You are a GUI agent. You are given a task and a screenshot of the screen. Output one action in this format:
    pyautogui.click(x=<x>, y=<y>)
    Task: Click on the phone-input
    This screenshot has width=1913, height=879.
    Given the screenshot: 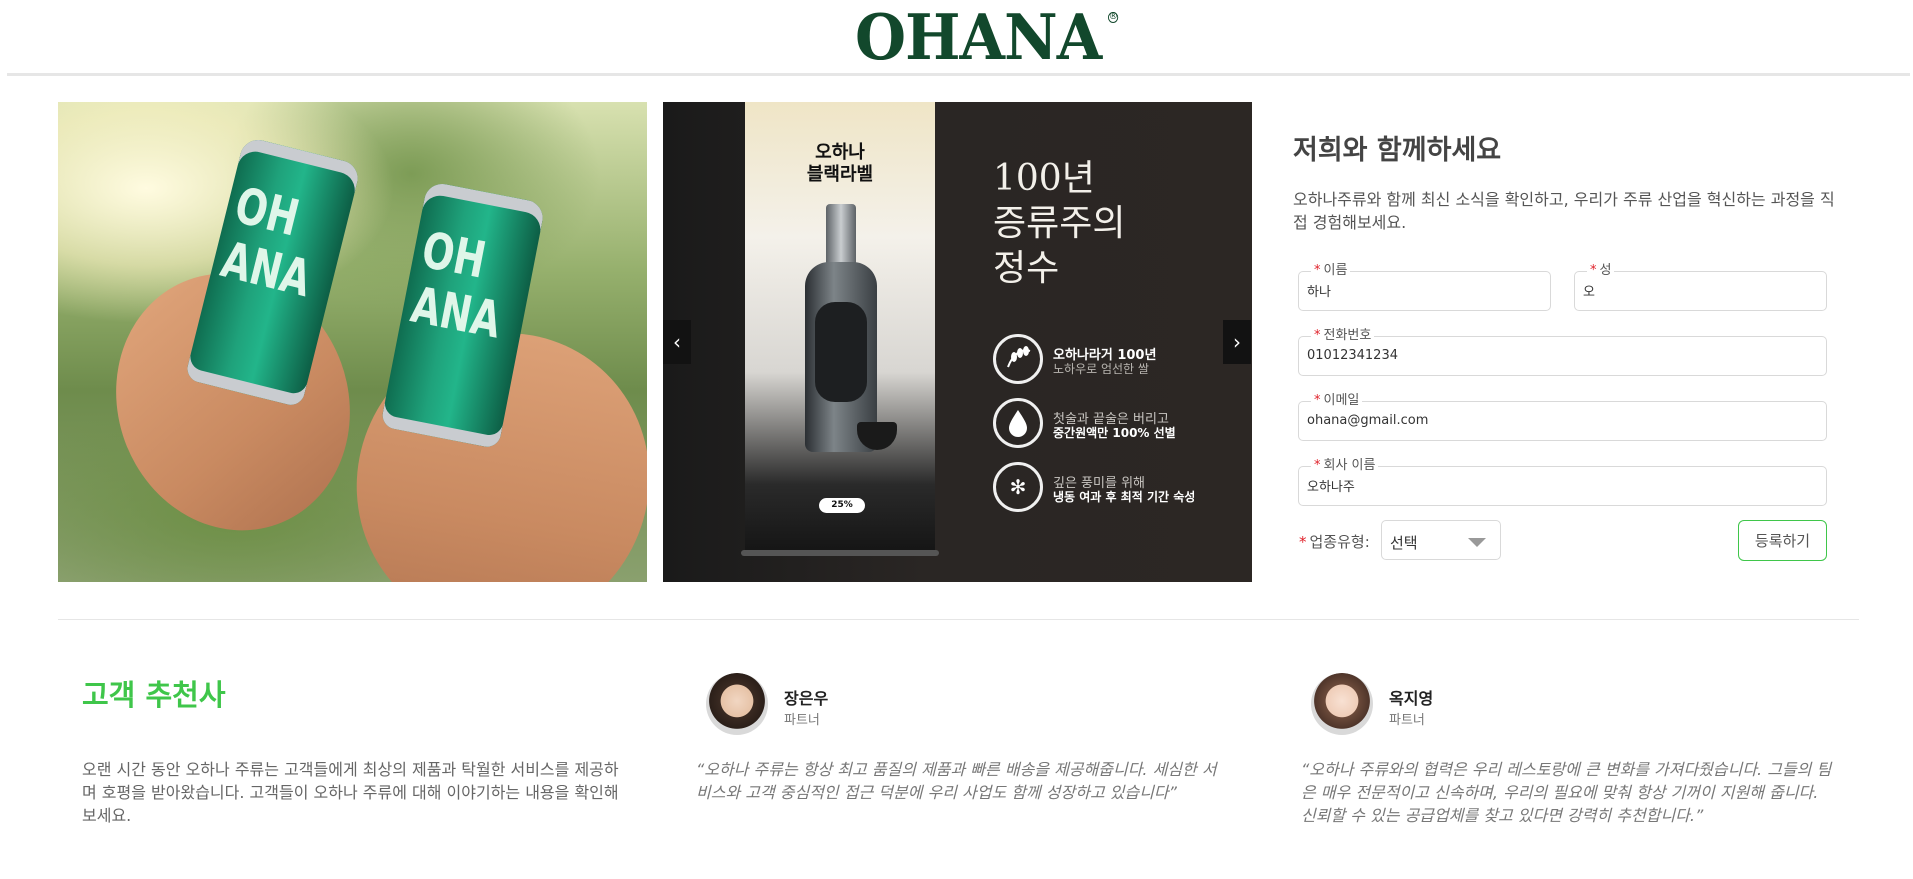 What is the action you would take?
    pyautogui.click(x=1562, y=355)
    